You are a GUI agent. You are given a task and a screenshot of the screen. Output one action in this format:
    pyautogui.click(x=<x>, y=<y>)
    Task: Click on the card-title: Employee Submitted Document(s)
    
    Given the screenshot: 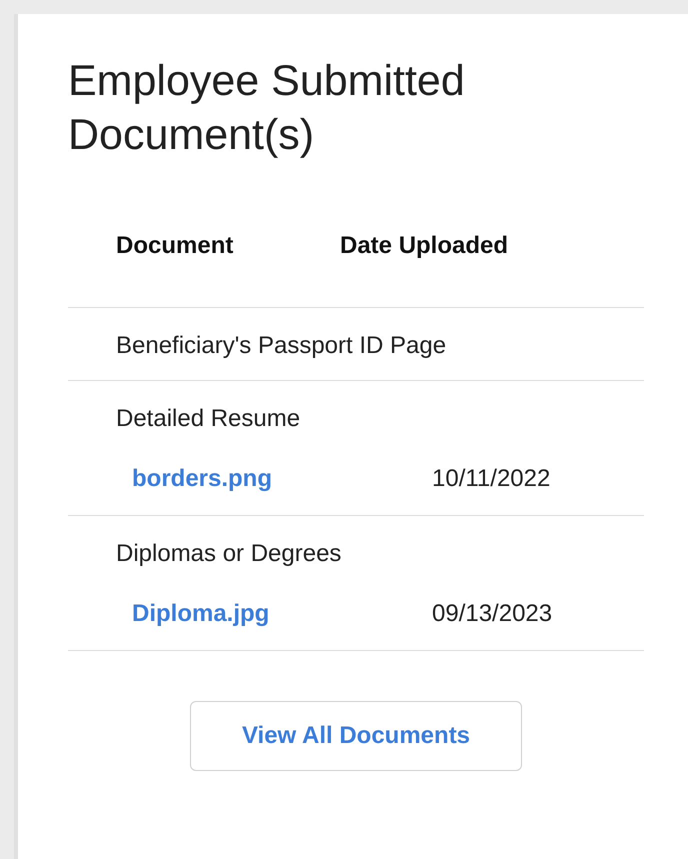 What is the action you would take?
    pyautogui.click(x=267, y=108)
    